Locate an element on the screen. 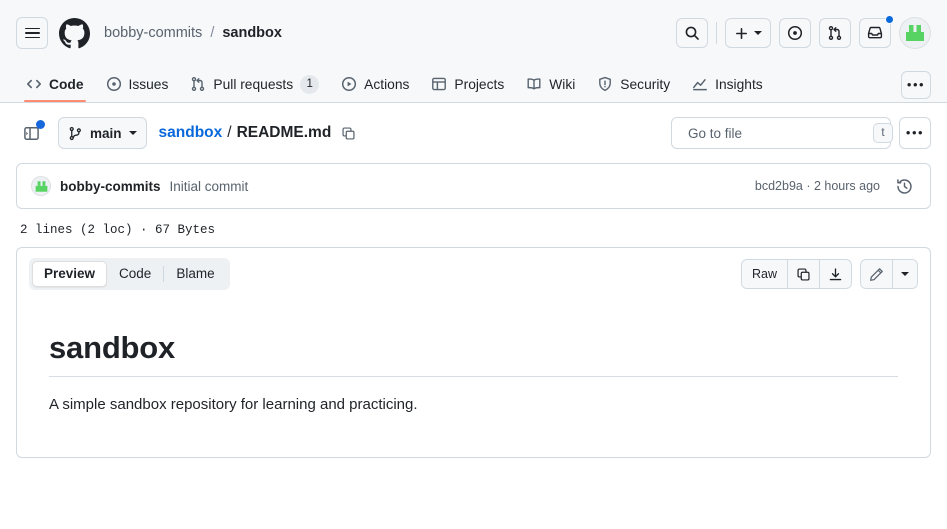  file-options-label: ••• is located at coordinates (915, 132).